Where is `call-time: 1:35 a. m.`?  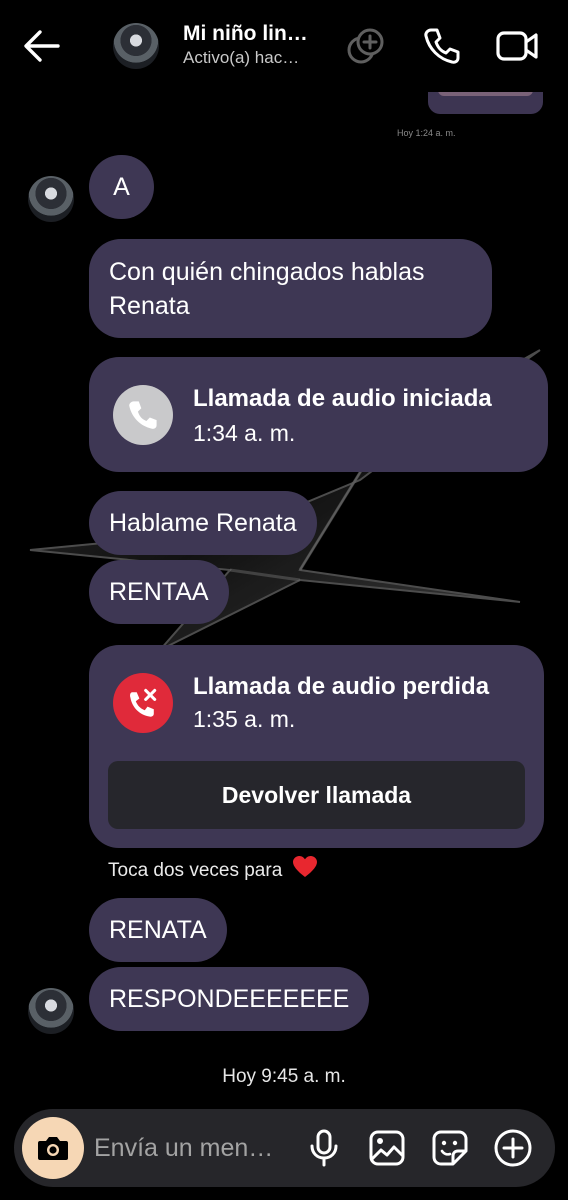
call-time: 1:35 a. m. is located at coordinates (244, 719).